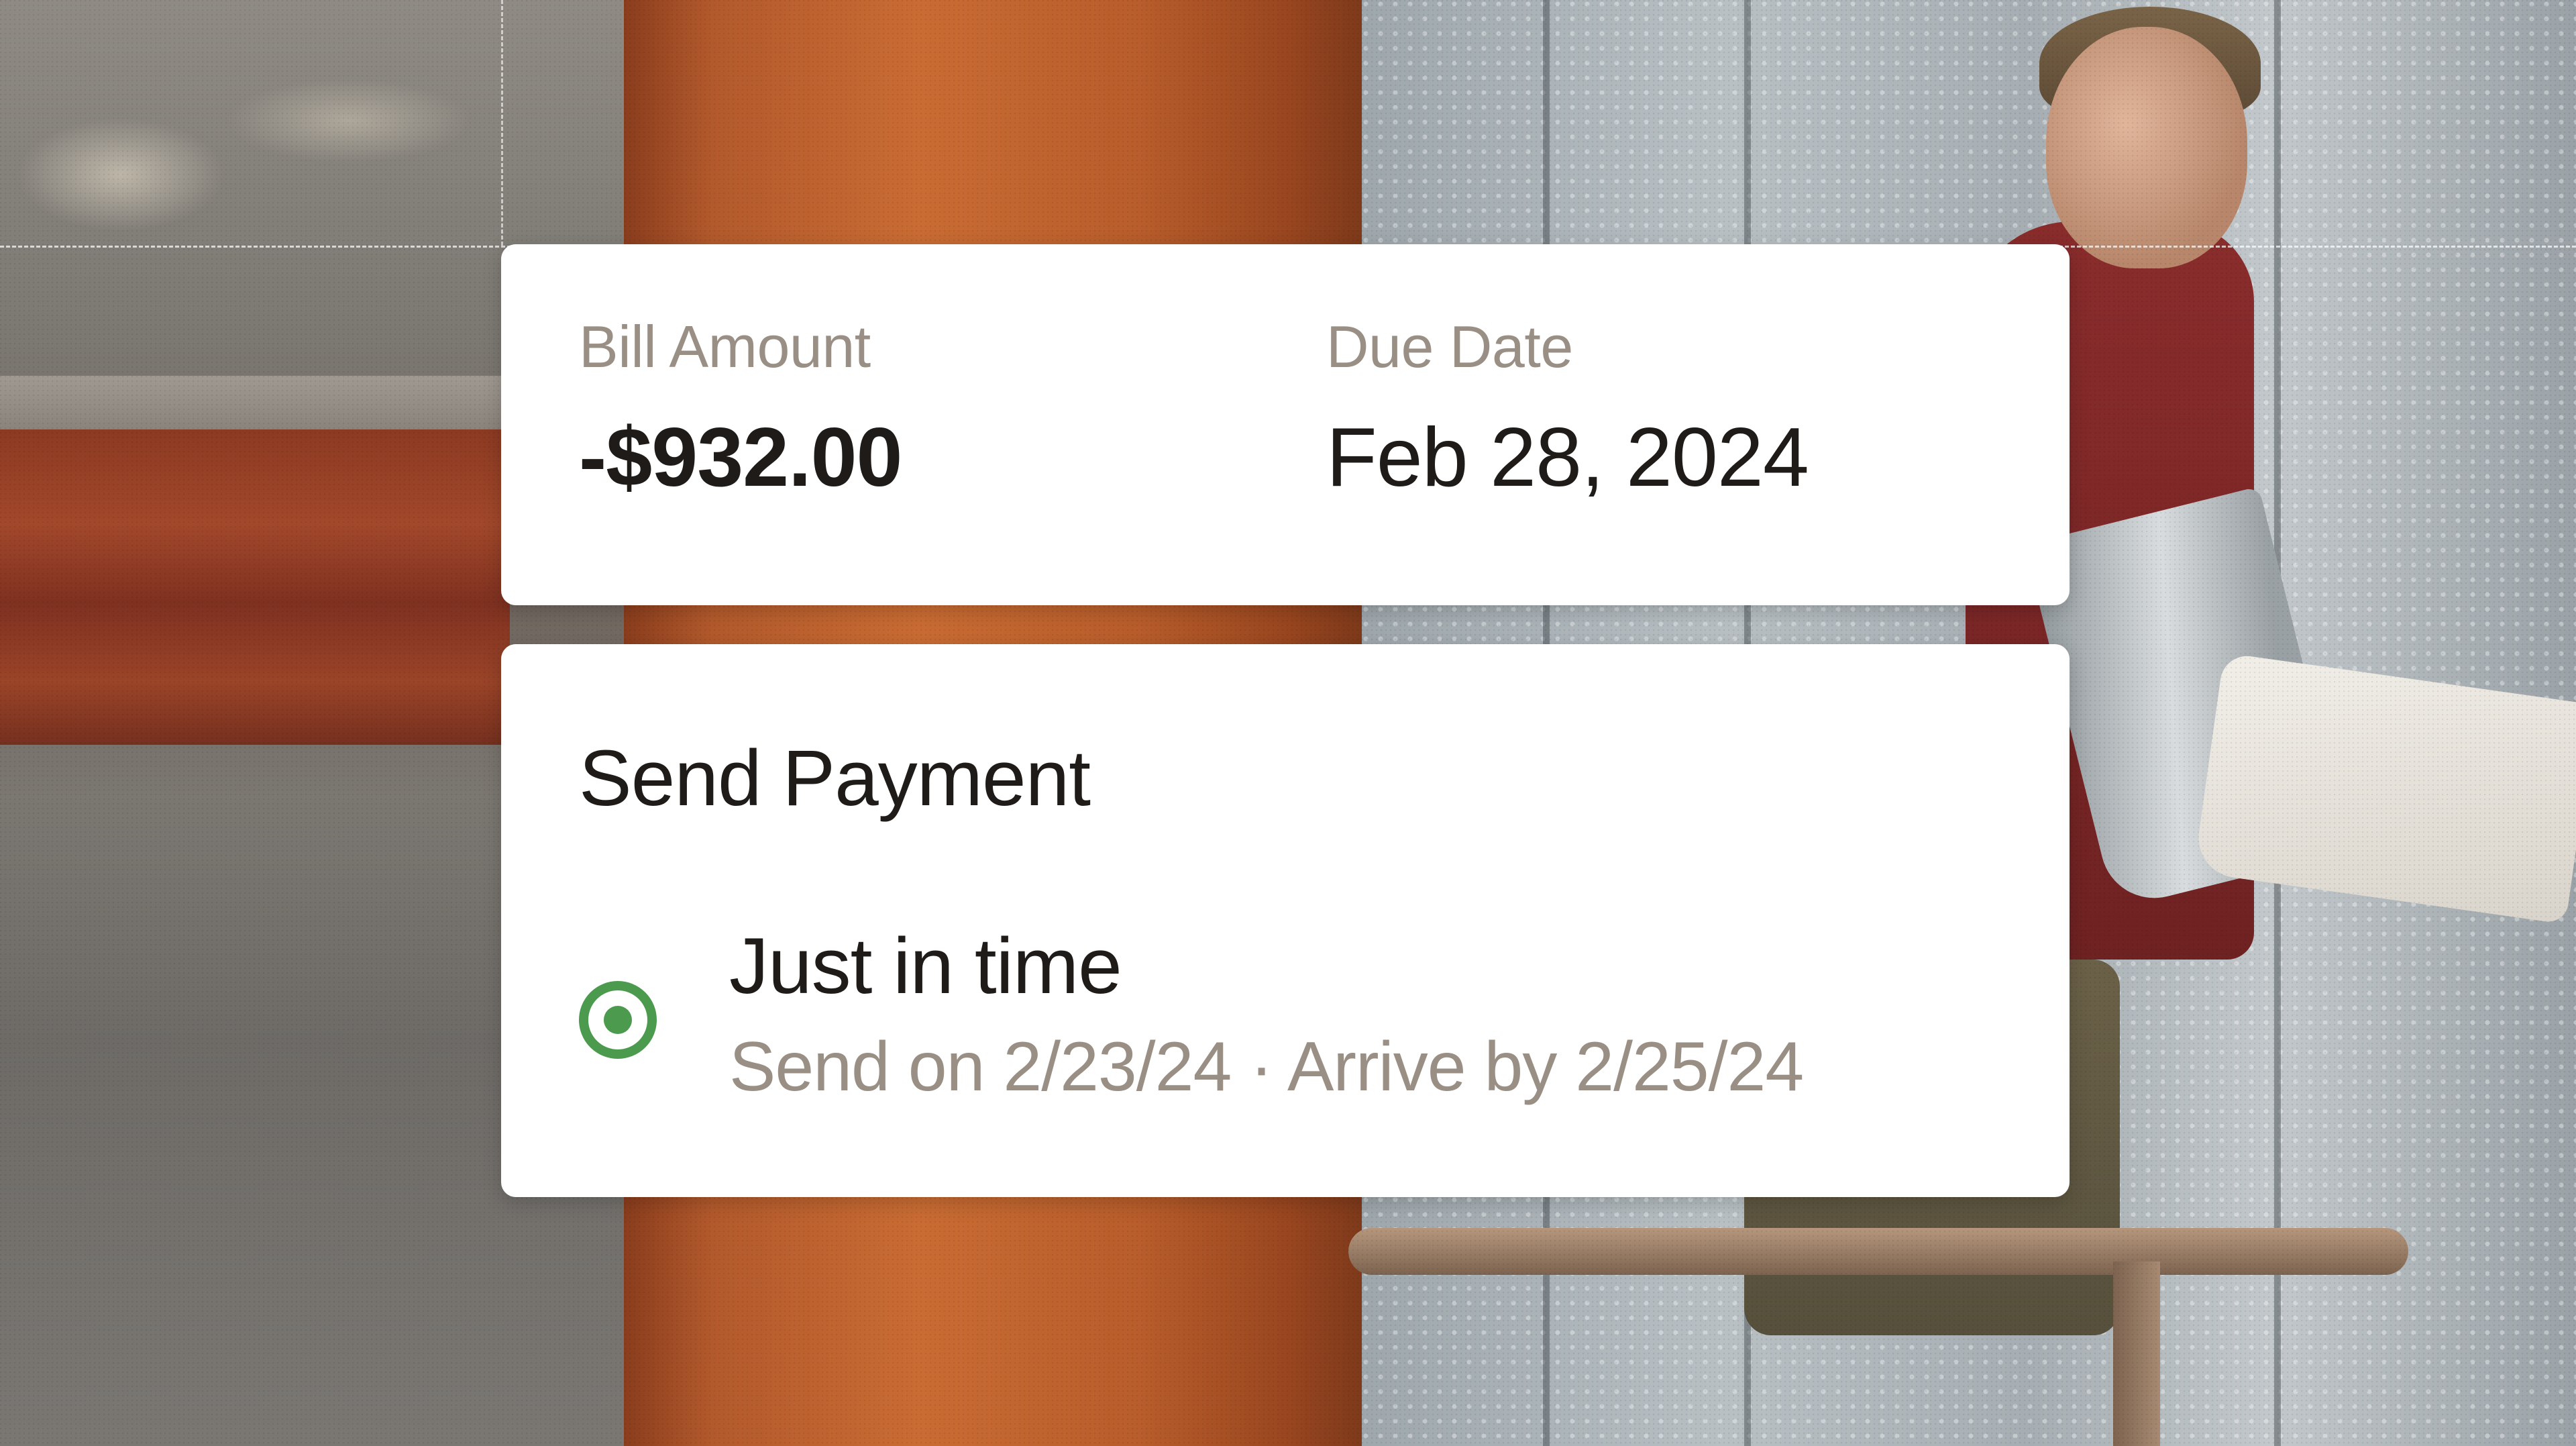 This screenshot has width=2576, height=1446. Describe the element at coordinates (835, 779) in the screenshot. I see `send-payment-title: Send Payment` at that location.